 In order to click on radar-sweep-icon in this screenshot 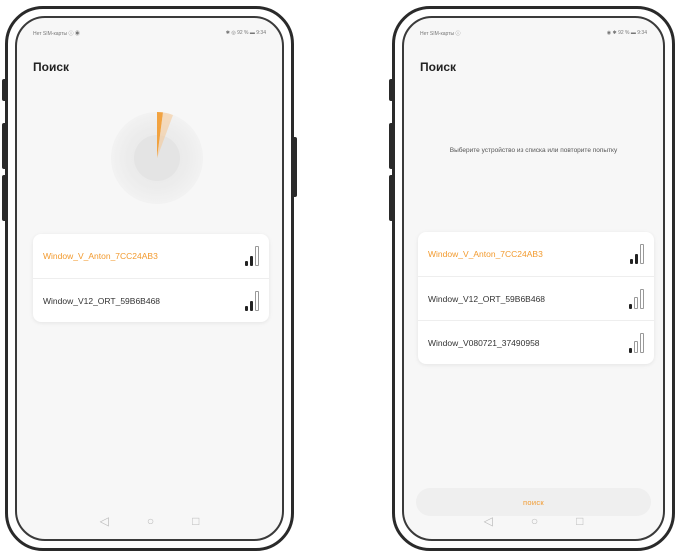, I will do `click(165, 135)`.